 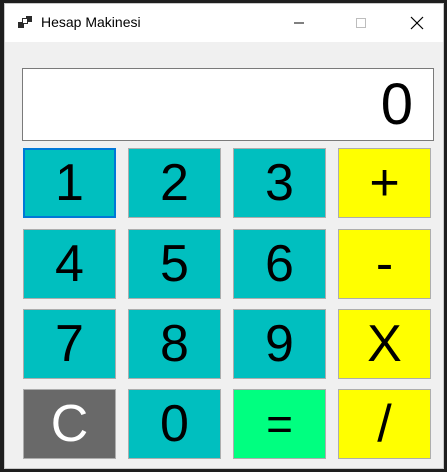 I want to click on clear-label: C, so click(x=69, y=424).